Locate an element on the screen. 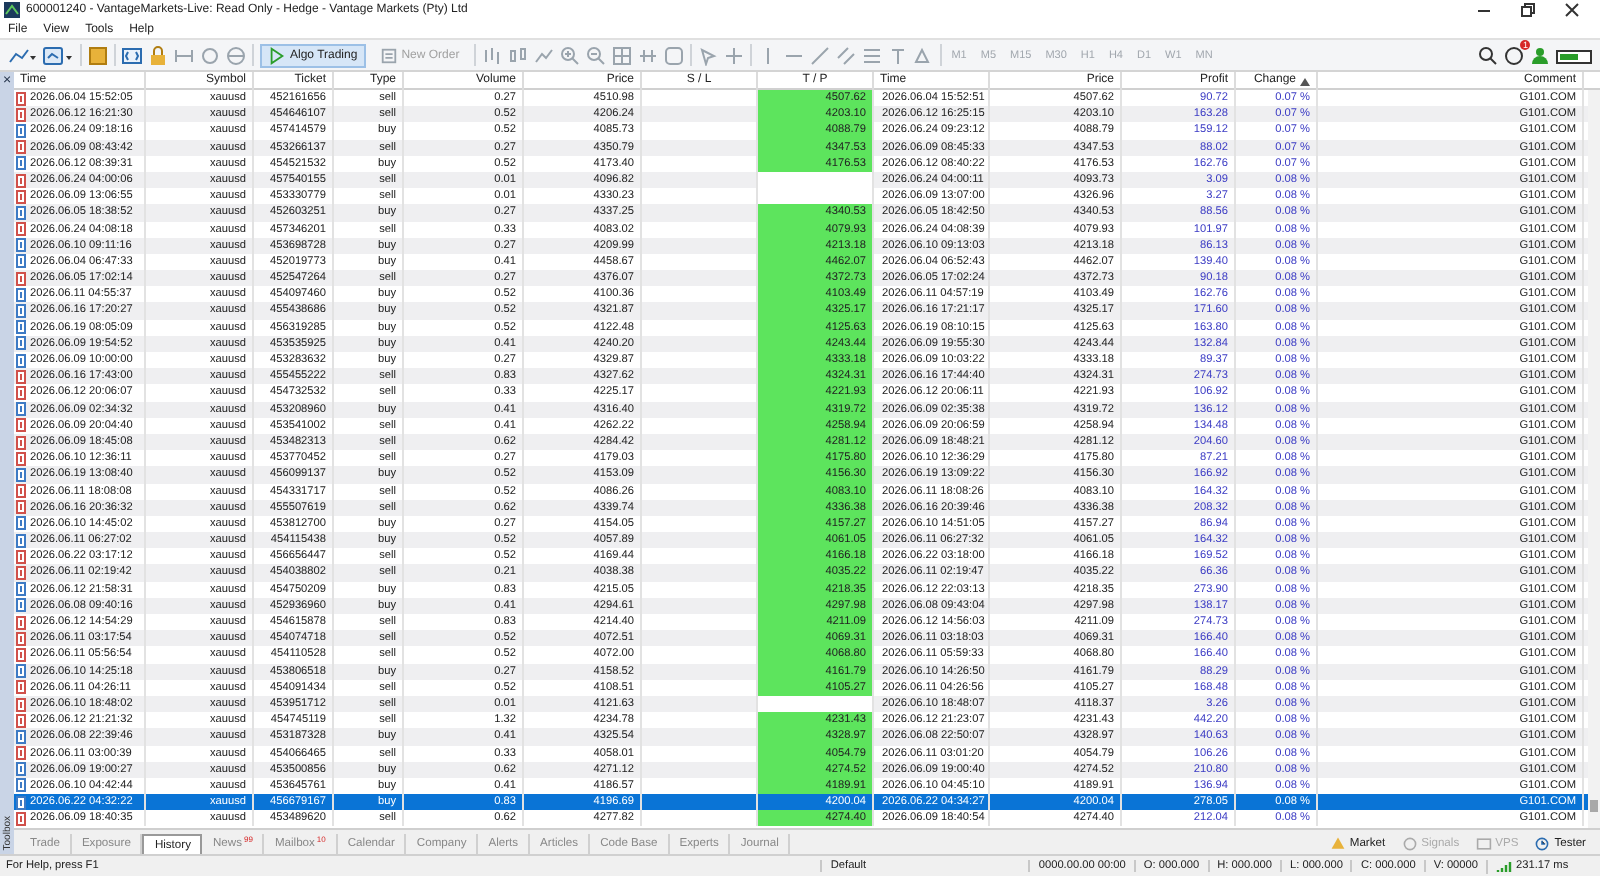 This screenshot has height=876, width=1600. restore-icon is located at coordinates (1528, 10).